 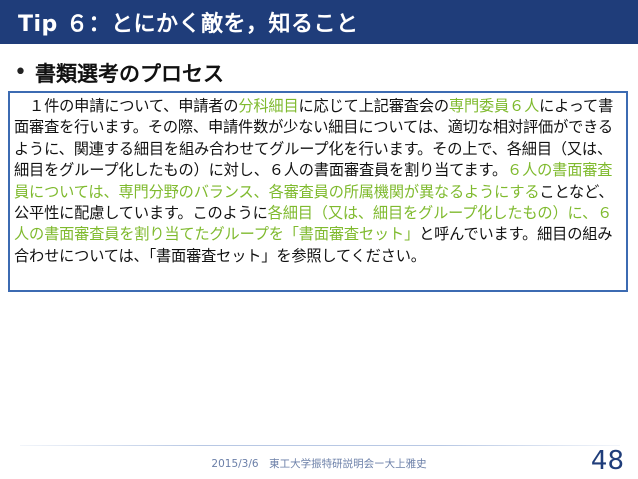 What do you see at coordinates (268, 106) in the screenshot?
I see `body-highlight: 分科細目` at bounding box center [268, 106].